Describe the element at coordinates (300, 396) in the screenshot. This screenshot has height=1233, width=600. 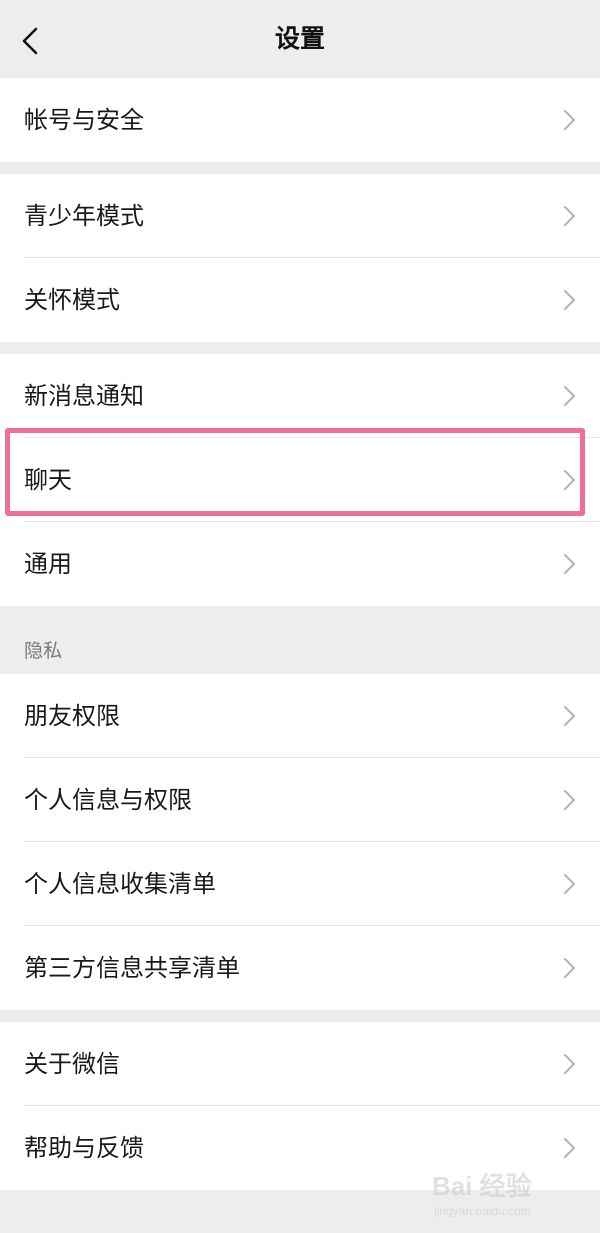
I see `settings-item-new-message-notifications: 新消息通知` at that location.